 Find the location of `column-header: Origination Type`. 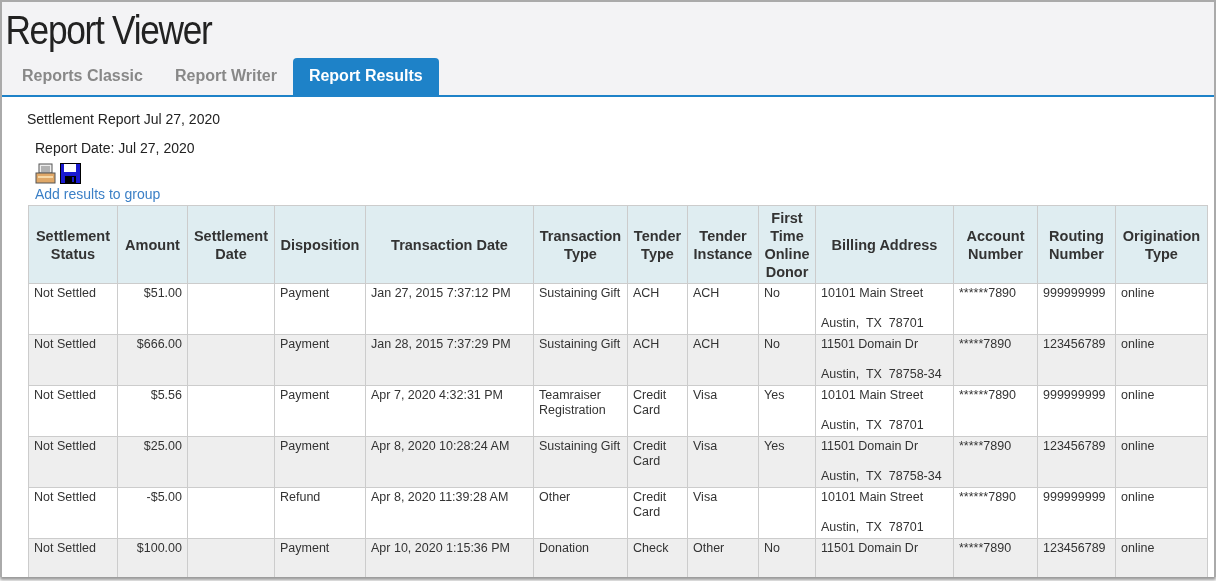

column-header: Origination Type is located at coordinates (1161, 244).